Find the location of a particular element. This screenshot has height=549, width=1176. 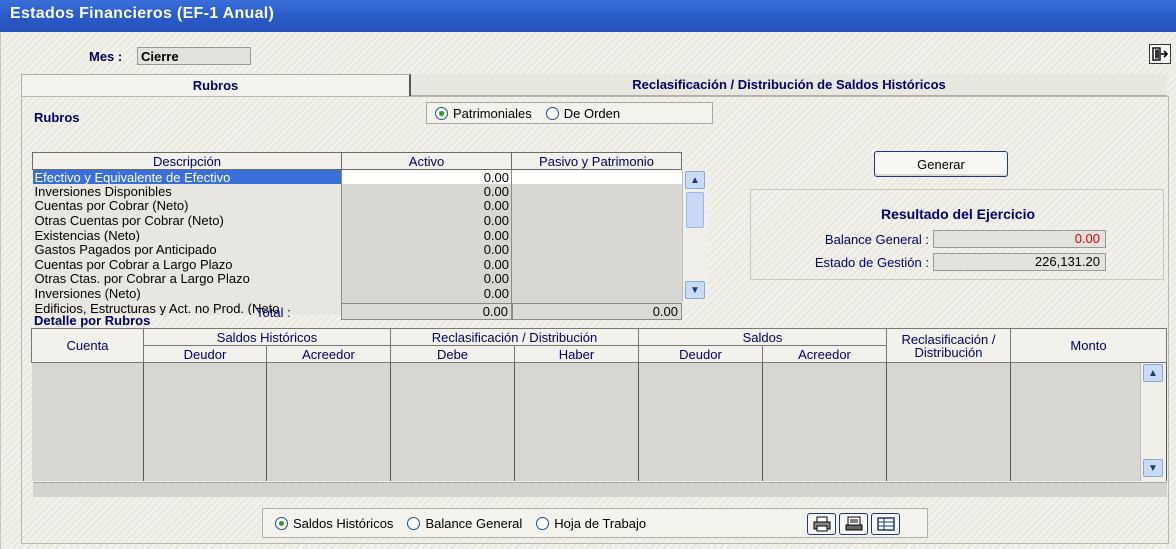

table-row: Cuentas por Cobrar a Largo Plazo 0.00 is located at coordinates (357, 264).